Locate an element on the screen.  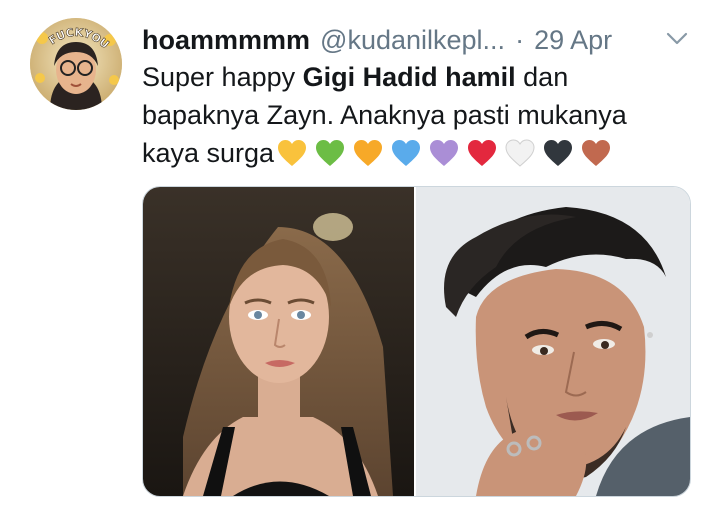
emoji-hearts is located at coordinates (444, 153).